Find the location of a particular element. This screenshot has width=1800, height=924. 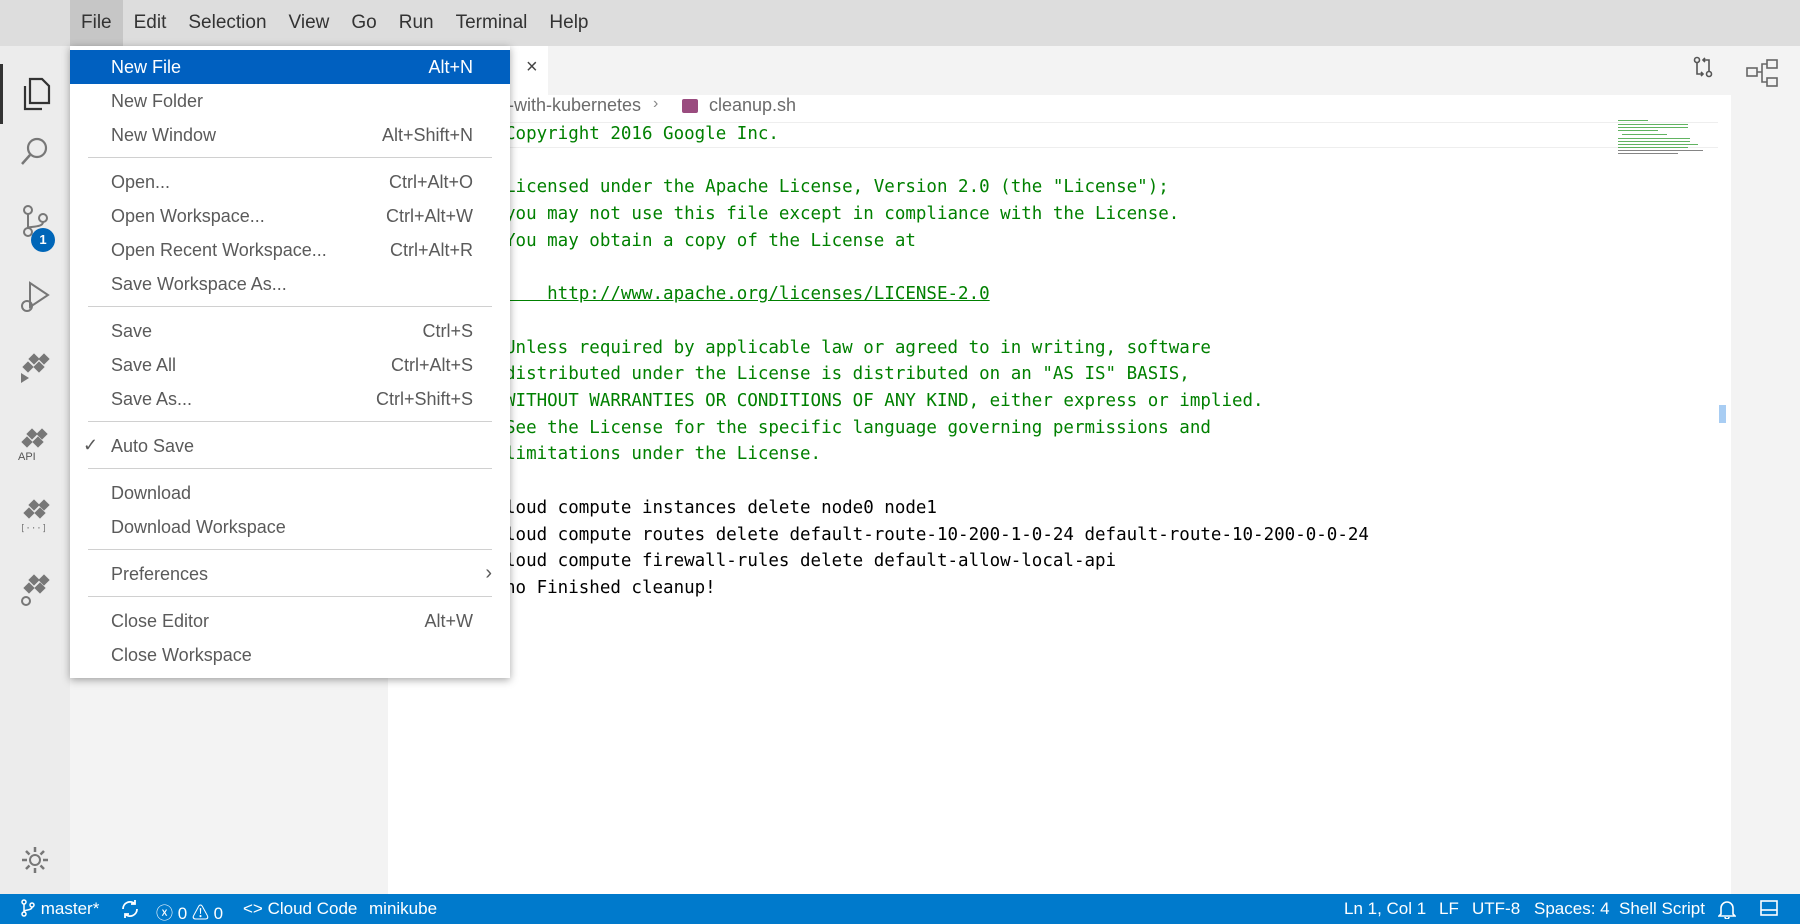

files-icon is located at coordinates (35, 94).